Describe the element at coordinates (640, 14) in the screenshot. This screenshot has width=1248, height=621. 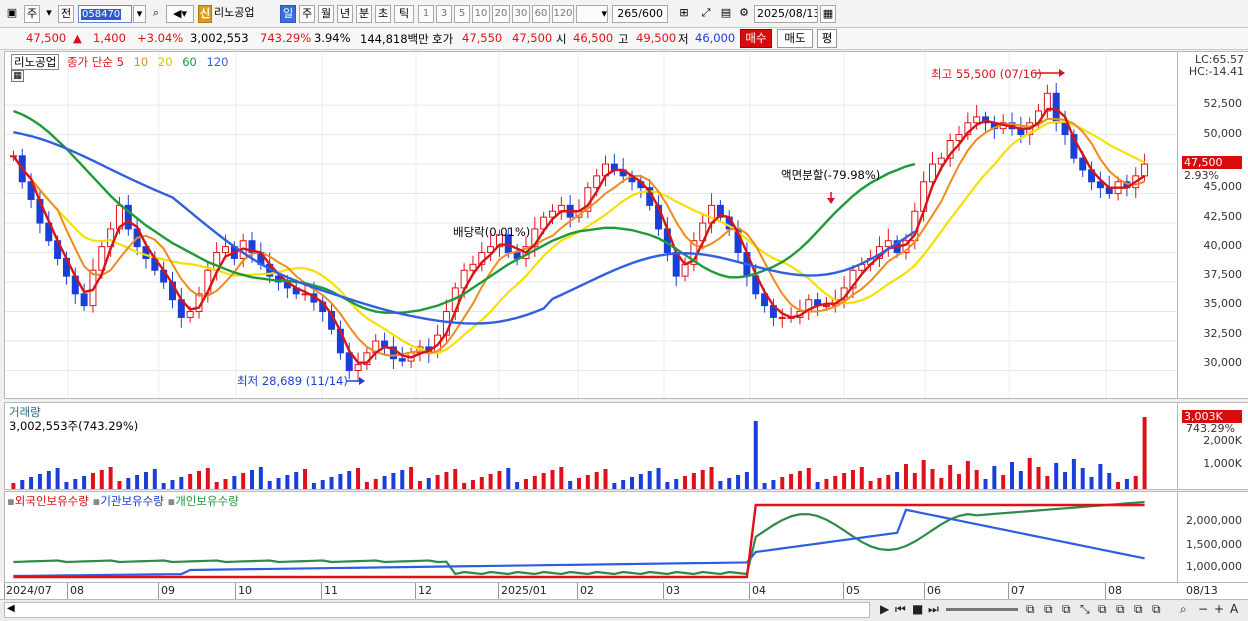
I see `count-input: 265/600` at that location.